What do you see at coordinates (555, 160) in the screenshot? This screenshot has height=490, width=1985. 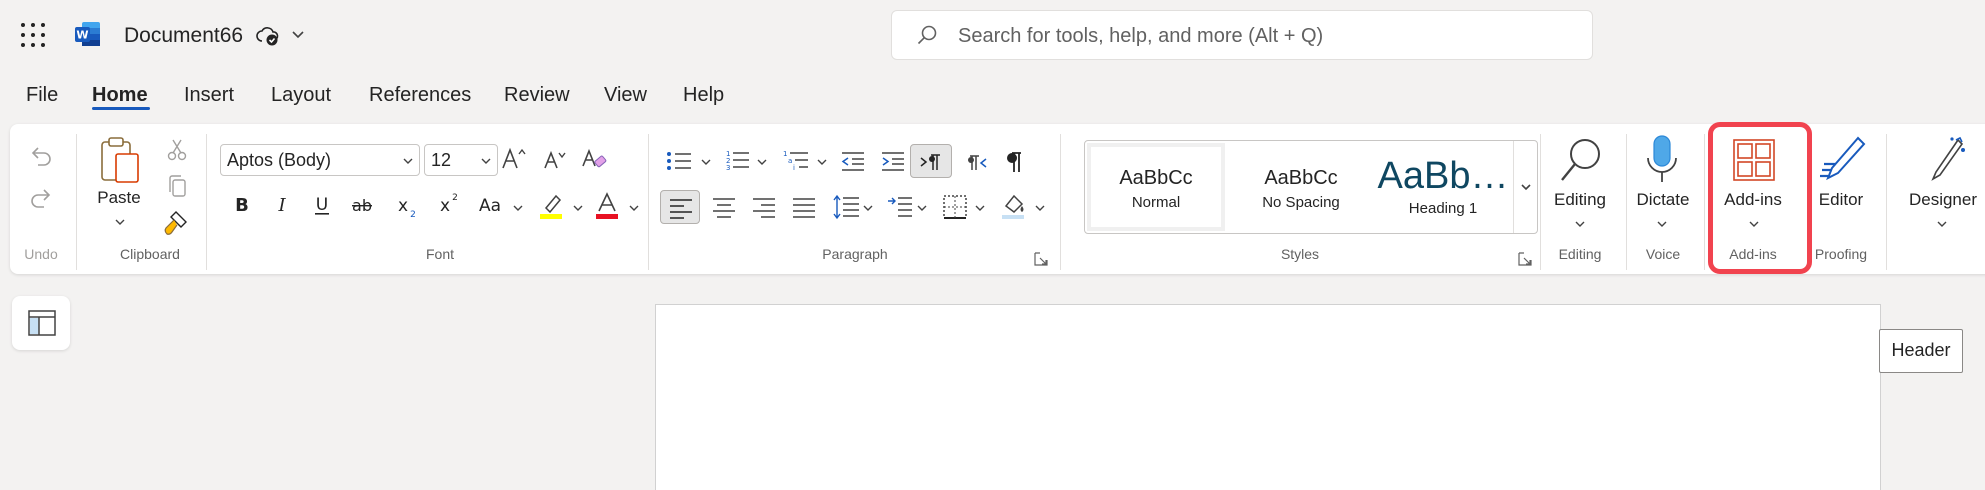 I see `shrink-font-icon` at bounding box center [555, 160].